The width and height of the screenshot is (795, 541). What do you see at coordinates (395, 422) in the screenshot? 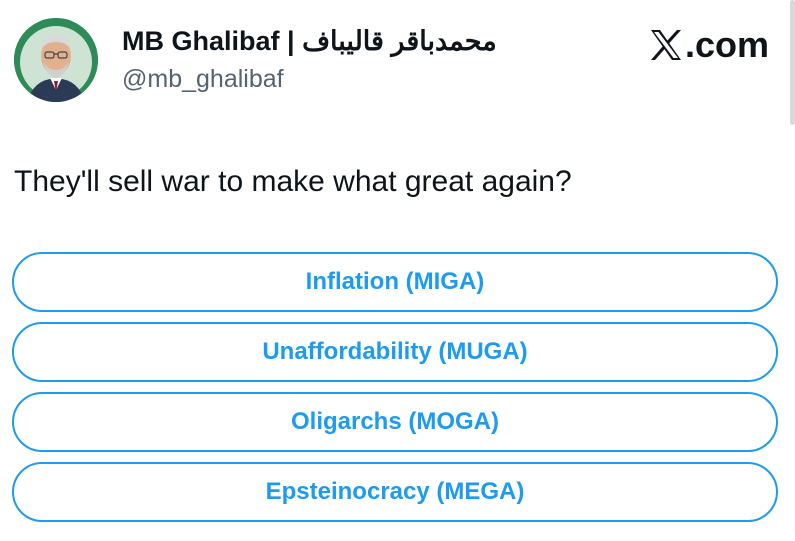
I see `poll-option-oligarchs: Oligarchs (MOGA)` at bounding box center [395, 422].